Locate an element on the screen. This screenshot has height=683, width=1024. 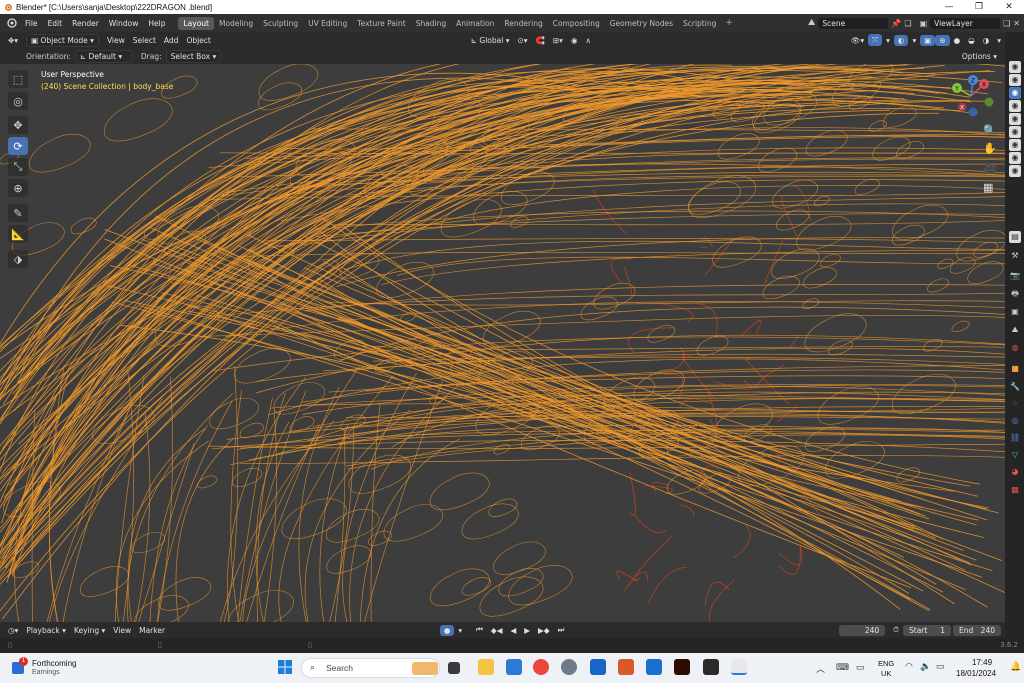
screenshot-icon-7: ◉ is located at coordinates (1015, 145).